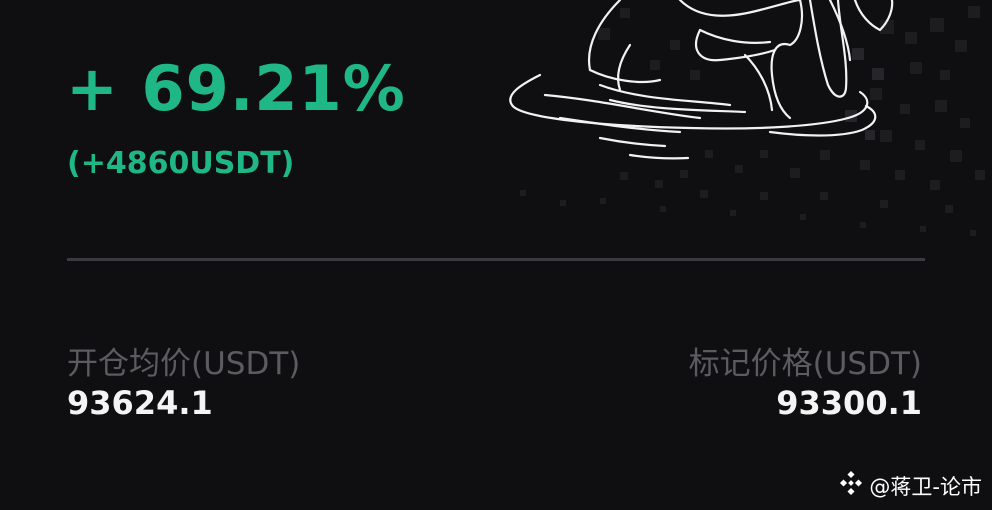 Image resolution: width=992 pixels, height=510 pixels. What do you see at coordinates (236, 88) in the screenshot?
I see `pnl-percentage: + 69.21%` at bounding box center [236, 88].